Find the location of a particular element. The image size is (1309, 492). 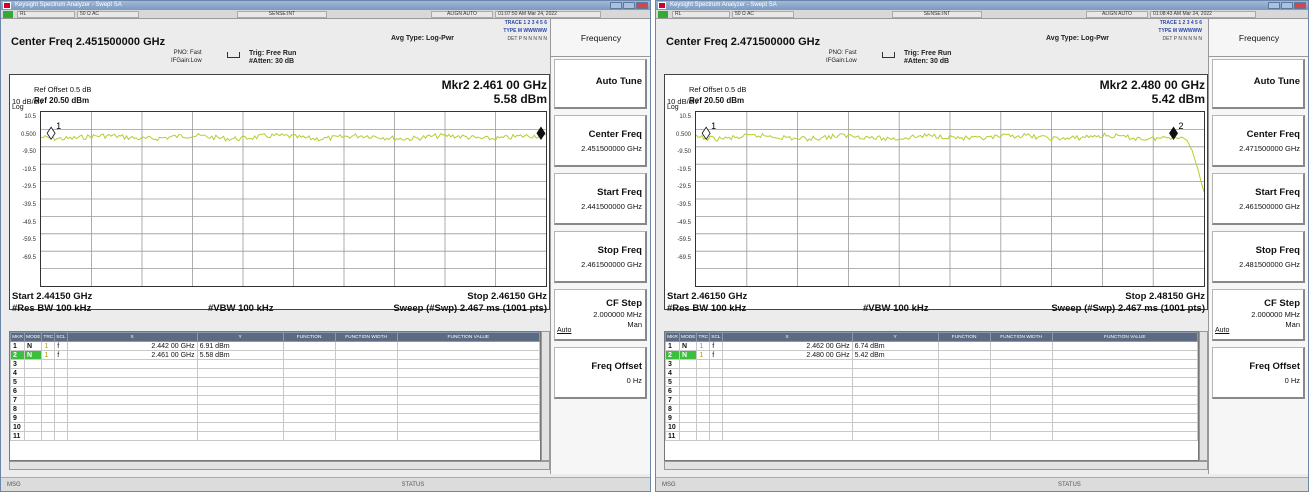

start-freq-button: Start Freq 2.441500000 GHz is located at coordinates (600, 199).